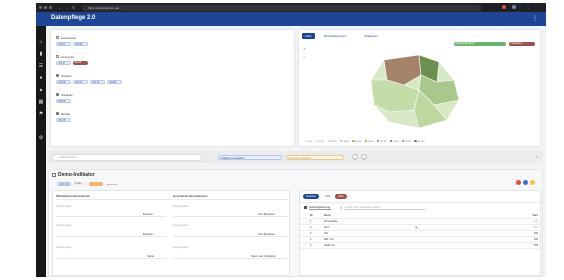  Describe the element at coordinates (80, 184) in the screenshot. I see `meta-chip-source: Quelle` at that location.